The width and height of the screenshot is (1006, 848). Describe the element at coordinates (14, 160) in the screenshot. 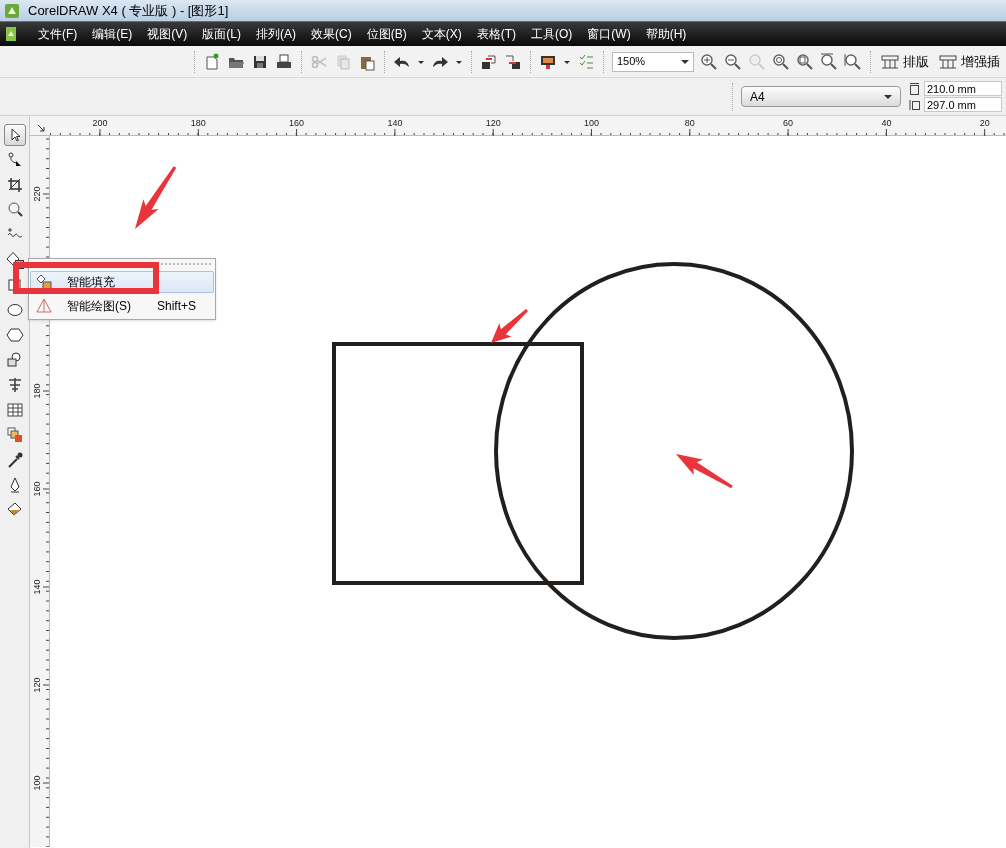

I see `shape-edit-icon` at that location.